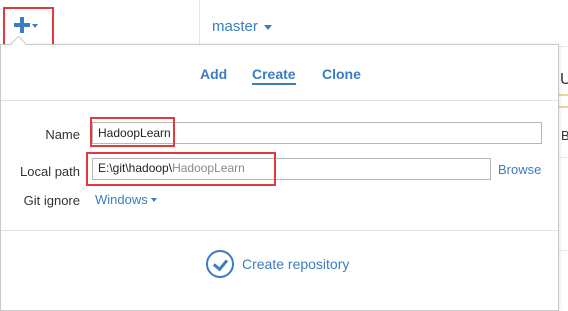 This screenshot has width=568, height=311. What do you see at coordinates (564, 135) in the screenshot?
I see `background-text: B` at bounding box center [564, 135].